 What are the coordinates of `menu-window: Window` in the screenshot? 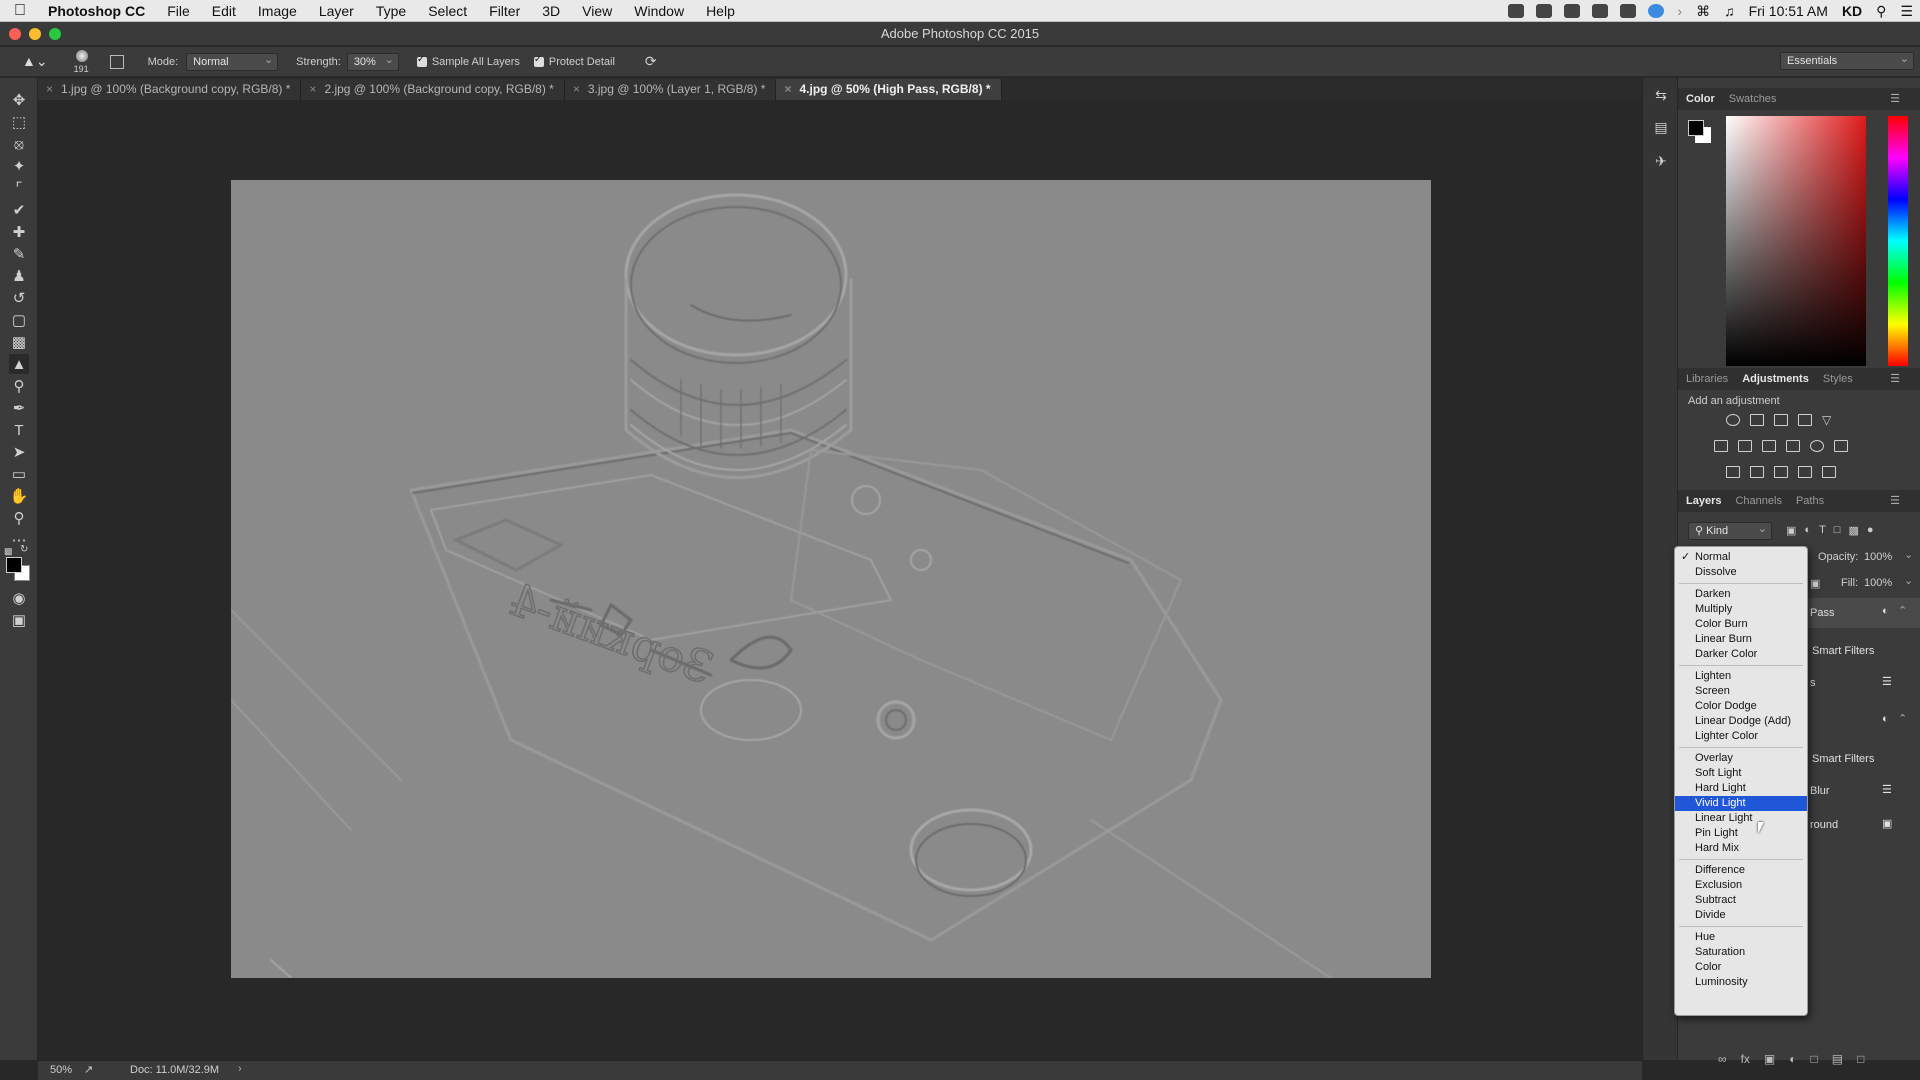 It's located at (659, 11).